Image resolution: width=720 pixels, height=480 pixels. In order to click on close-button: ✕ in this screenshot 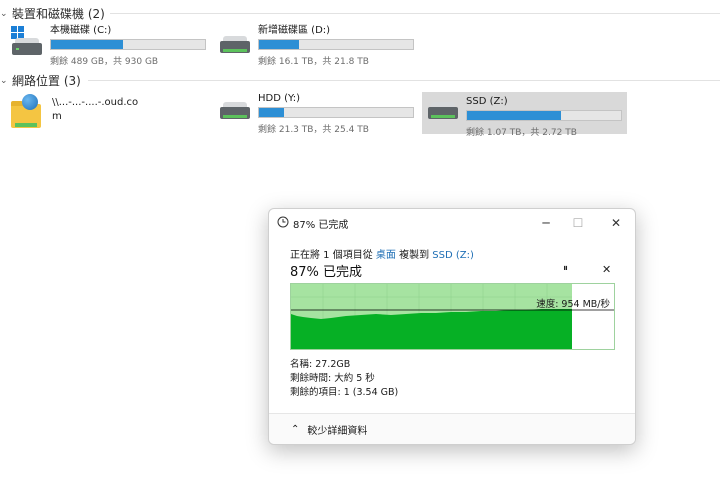, I will do `click(616, 223)`.